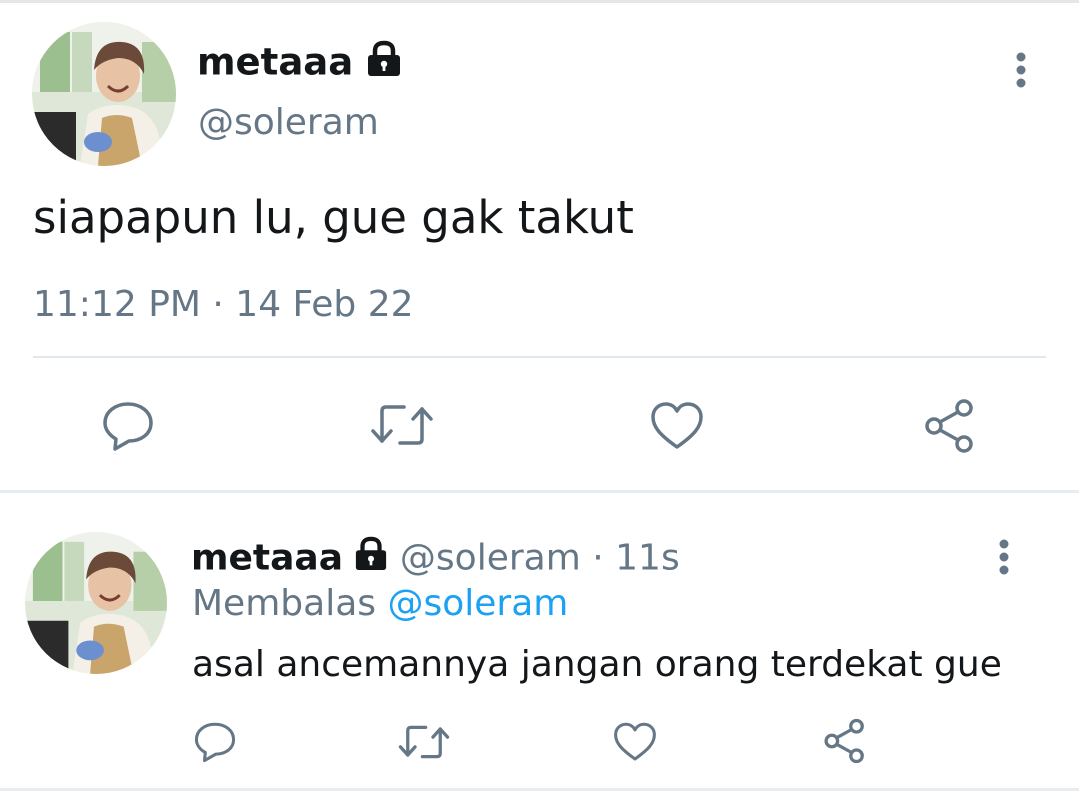 This screenshot has width=1079, height=792. I want to click on display-name: metaaa, so click(275, 62).